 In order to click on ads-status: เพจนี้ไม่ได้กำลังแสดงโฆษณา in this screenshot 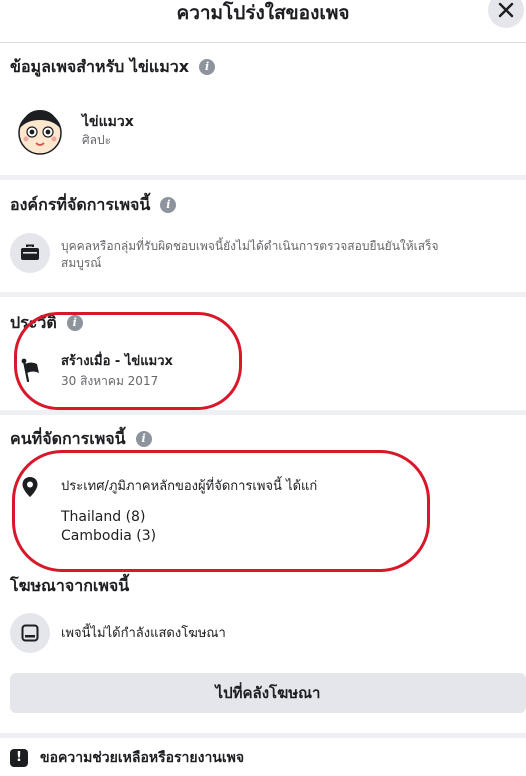, I will do `click(143, 633)`.